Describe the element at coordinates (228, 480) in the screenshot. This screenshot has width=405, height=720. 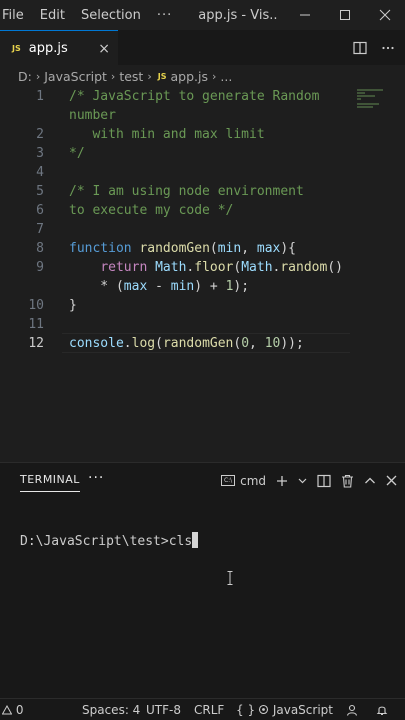
I see `terminal-icon: C:\` at that location.